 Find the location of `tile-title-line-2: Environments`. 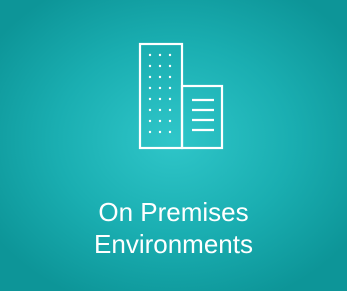

tile-title-line-2: Environments is located at coordinates (173, 244).